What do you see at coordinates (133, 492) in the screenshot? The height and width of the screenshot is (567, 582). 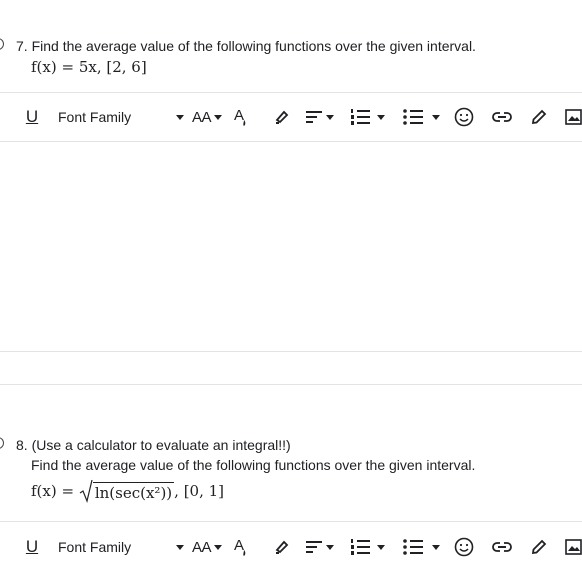 I see `formula-radicand: ln(sec(x²))` at bounding box center [133, 492].